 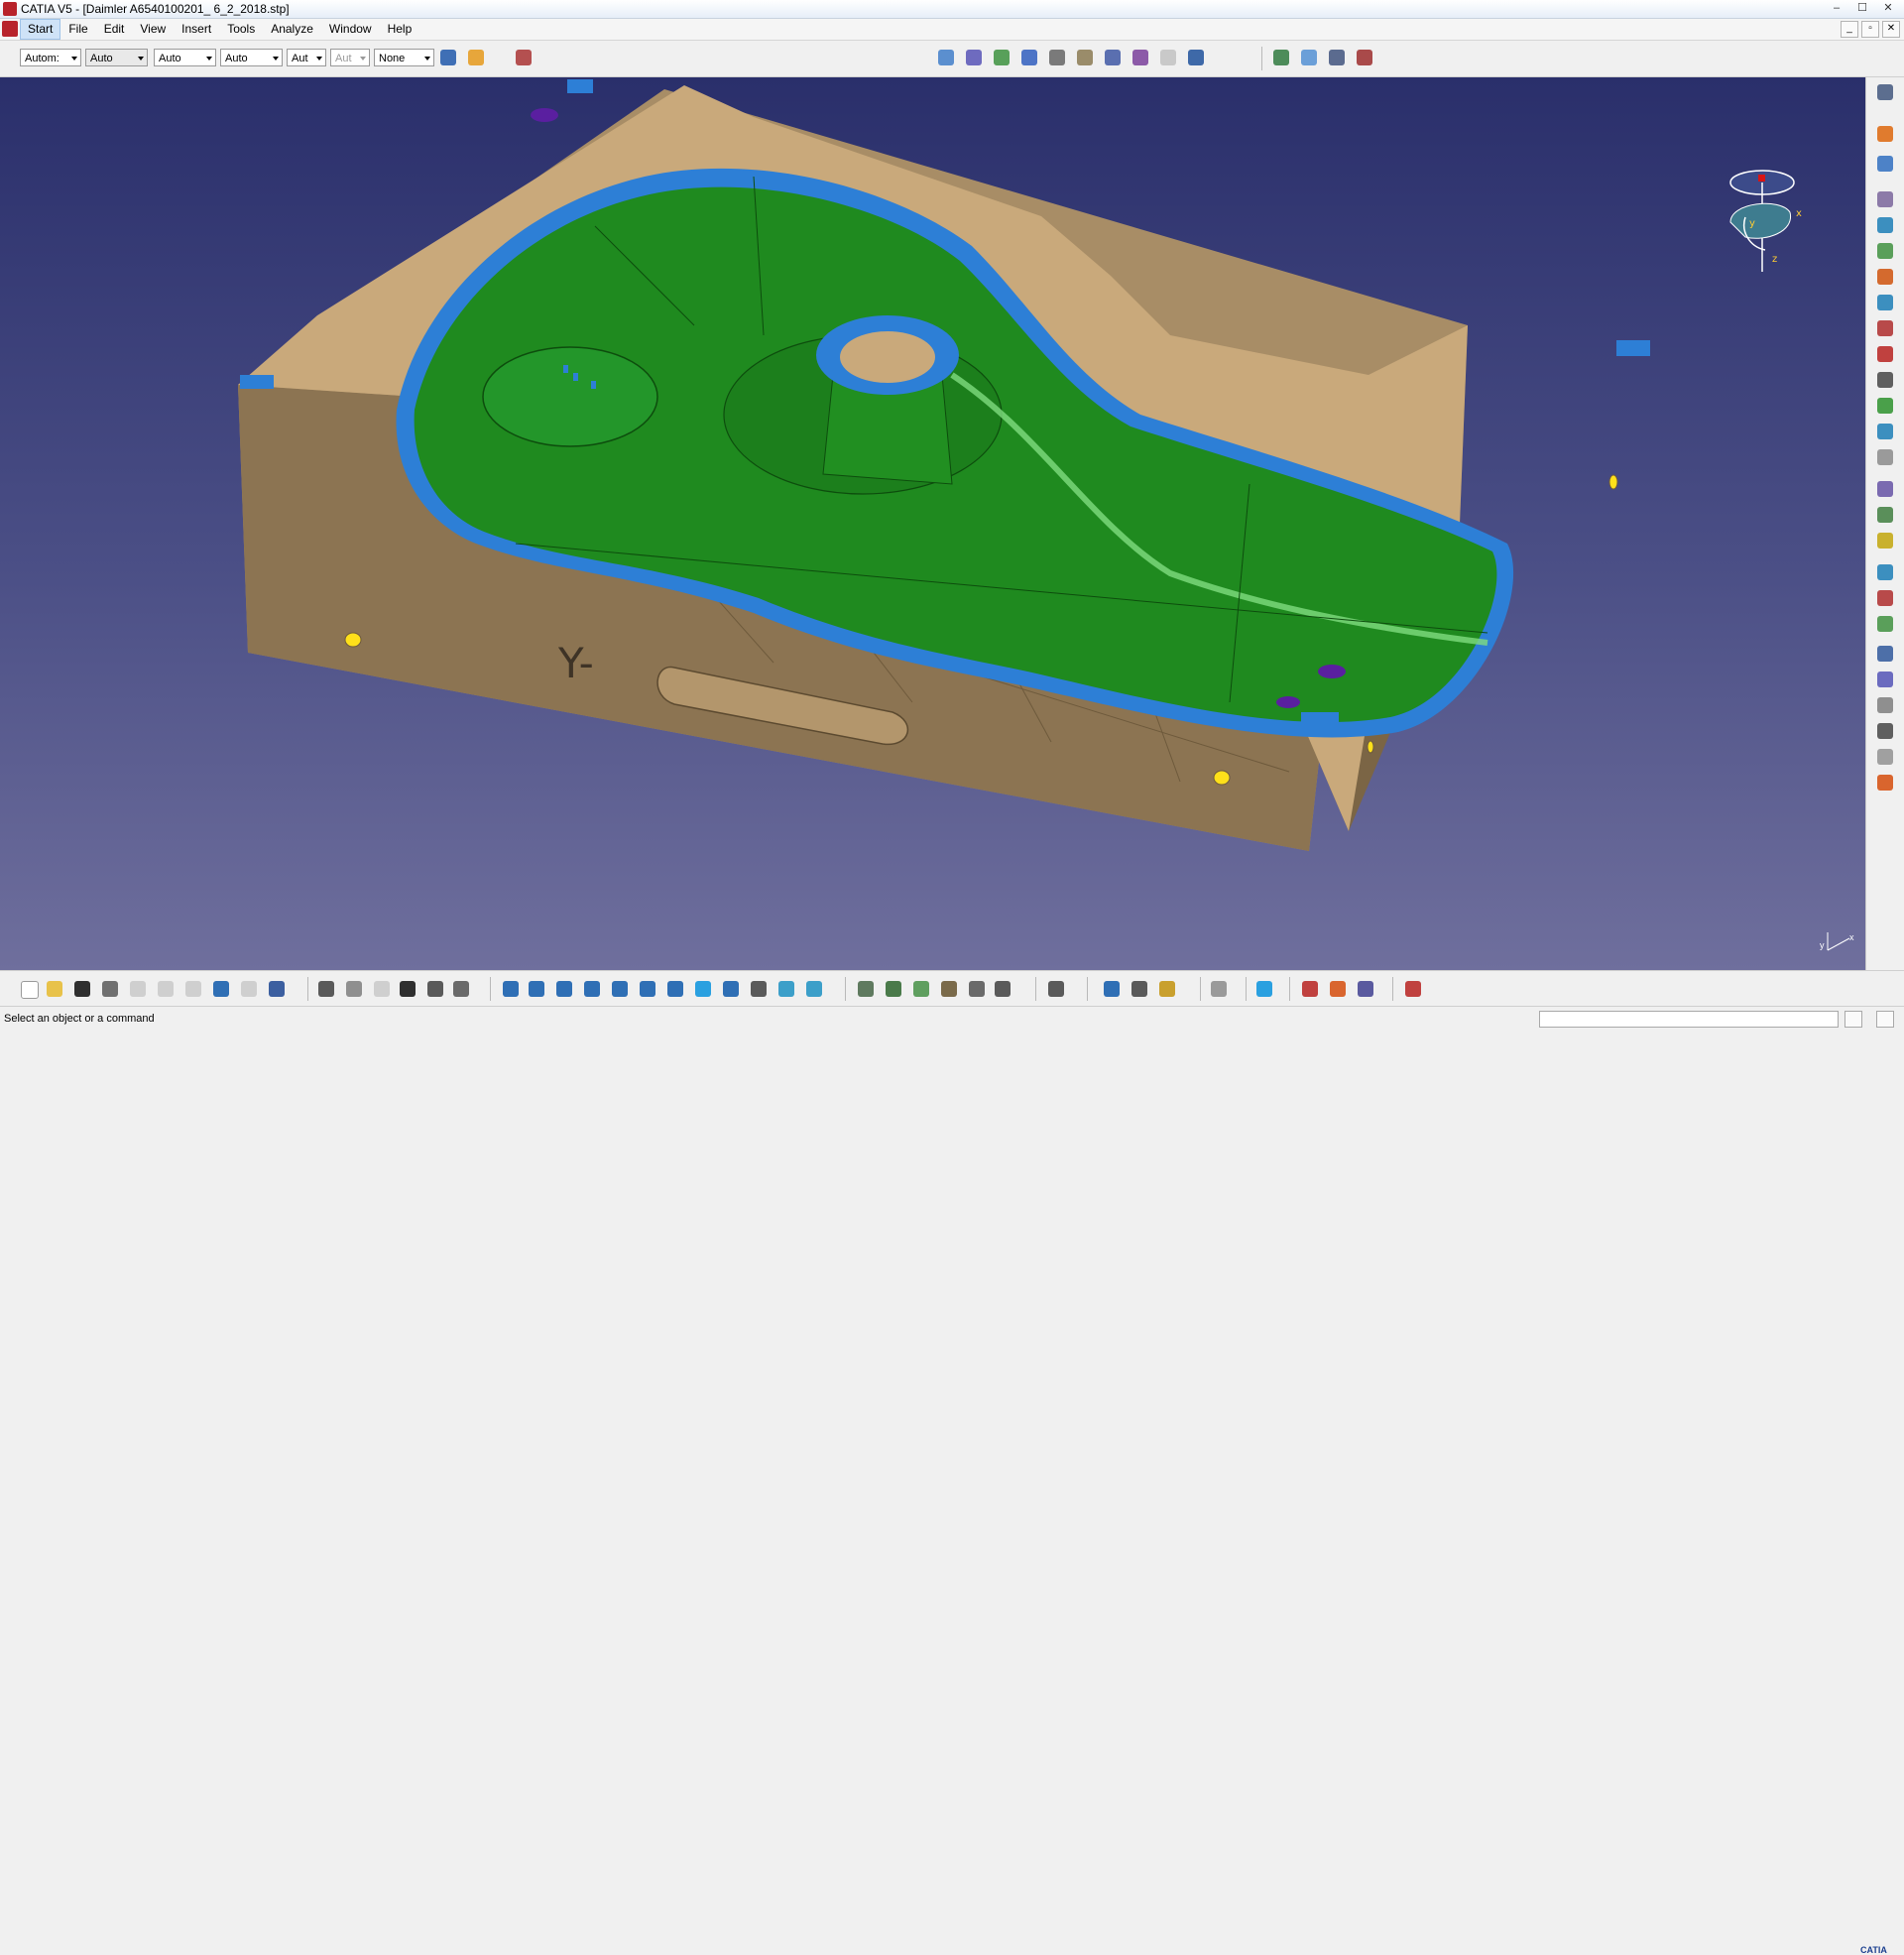 I want to click on hole-icon, so click(x=1885, y=277).